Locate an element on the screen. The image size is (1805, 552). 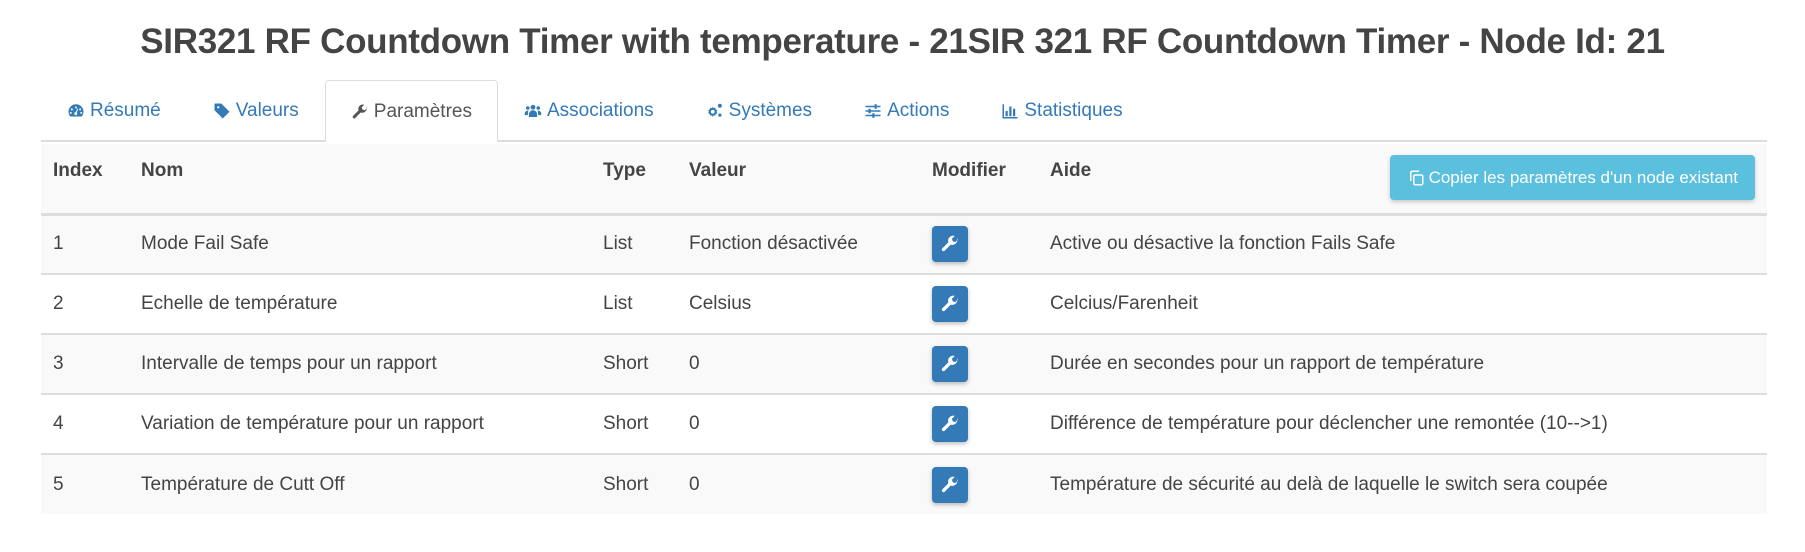
tab-actions: Actions is located at coordinates (906, 110).